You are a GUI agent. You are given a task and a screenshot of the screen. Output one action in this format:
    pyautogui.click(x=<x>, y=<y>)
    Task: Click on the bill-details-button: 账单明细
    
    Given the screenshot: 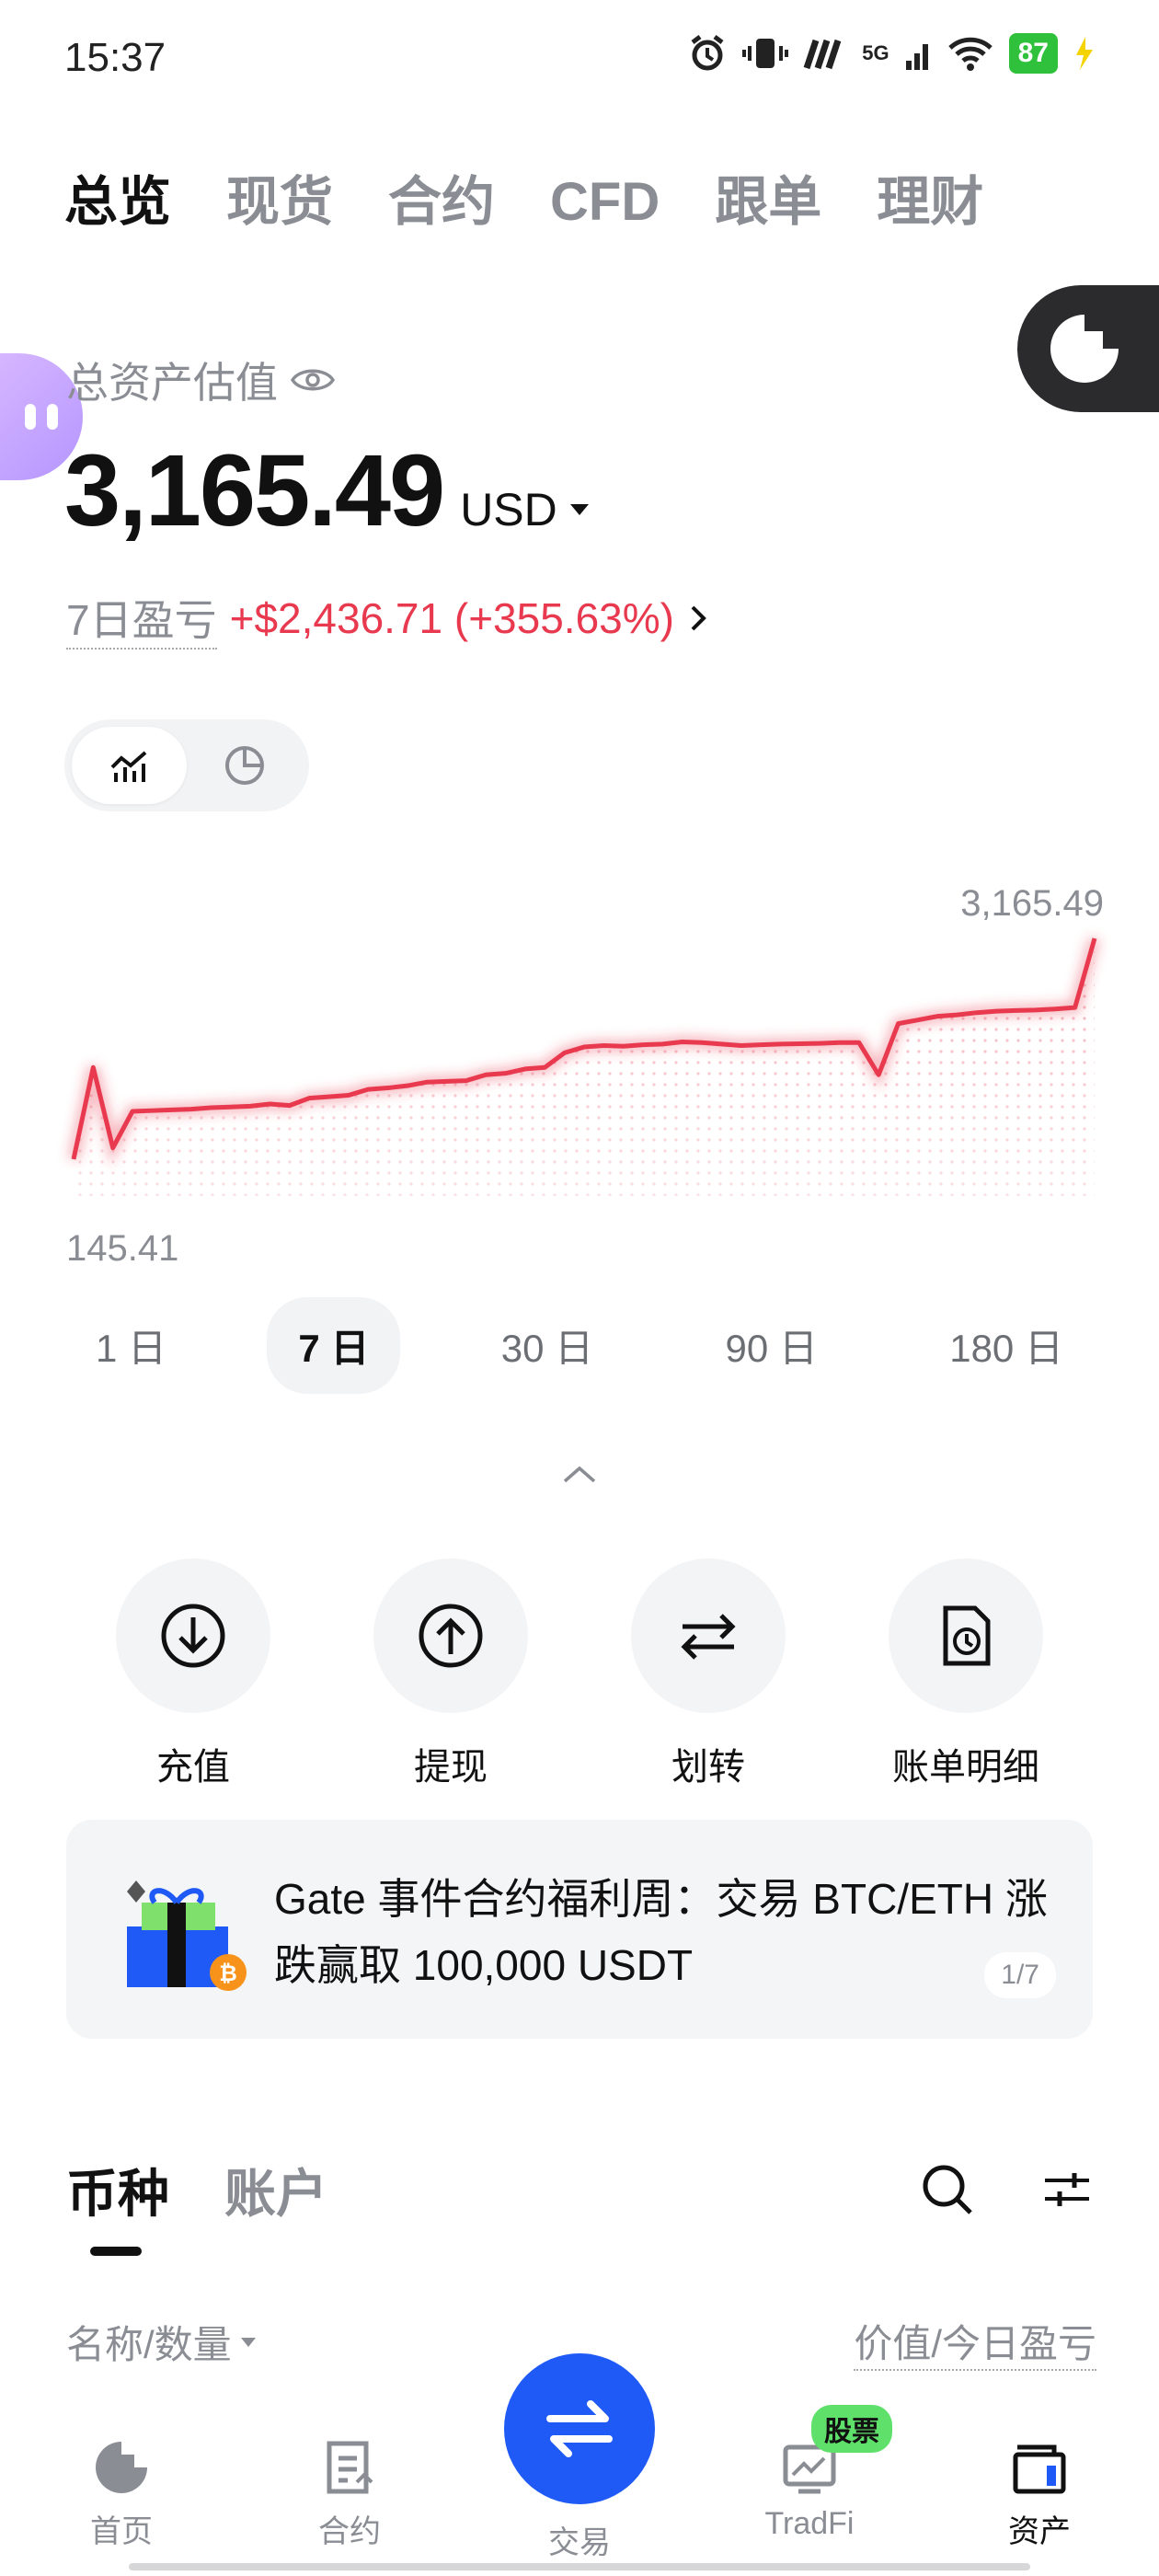 What is the action you would take?
    pyautogui.click(x=966, y=1674)
    